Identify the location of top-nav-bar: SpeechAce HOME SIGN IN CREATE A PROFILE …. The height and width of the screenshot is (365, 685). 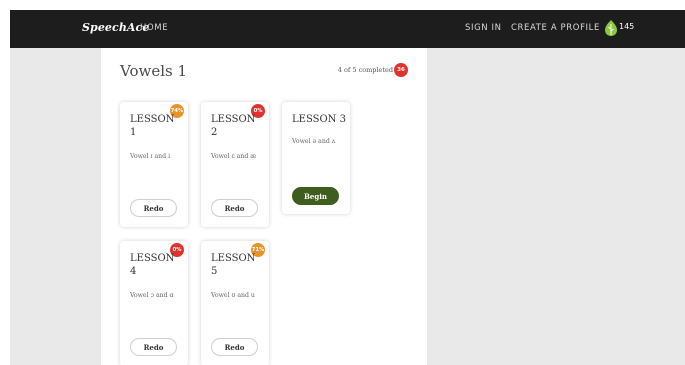
(347, 29).